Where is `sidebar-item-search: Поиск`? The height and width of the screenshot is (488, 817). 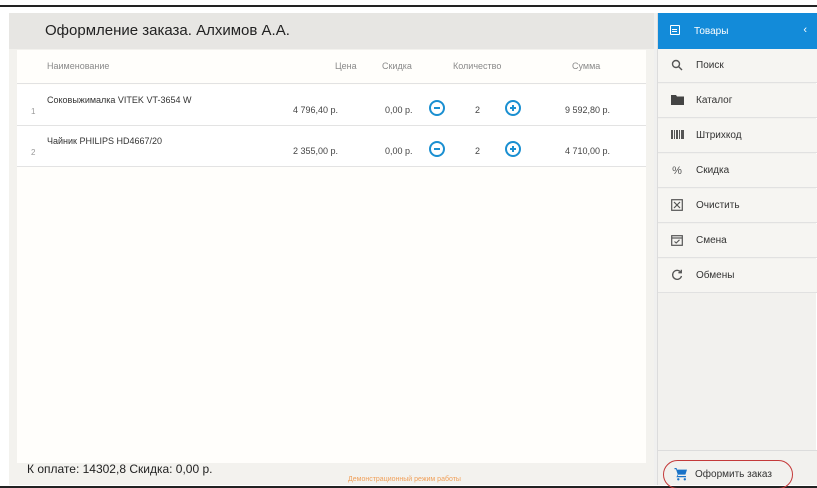 sidebar-item-search: Поиск is located at coordinates (737, 66).